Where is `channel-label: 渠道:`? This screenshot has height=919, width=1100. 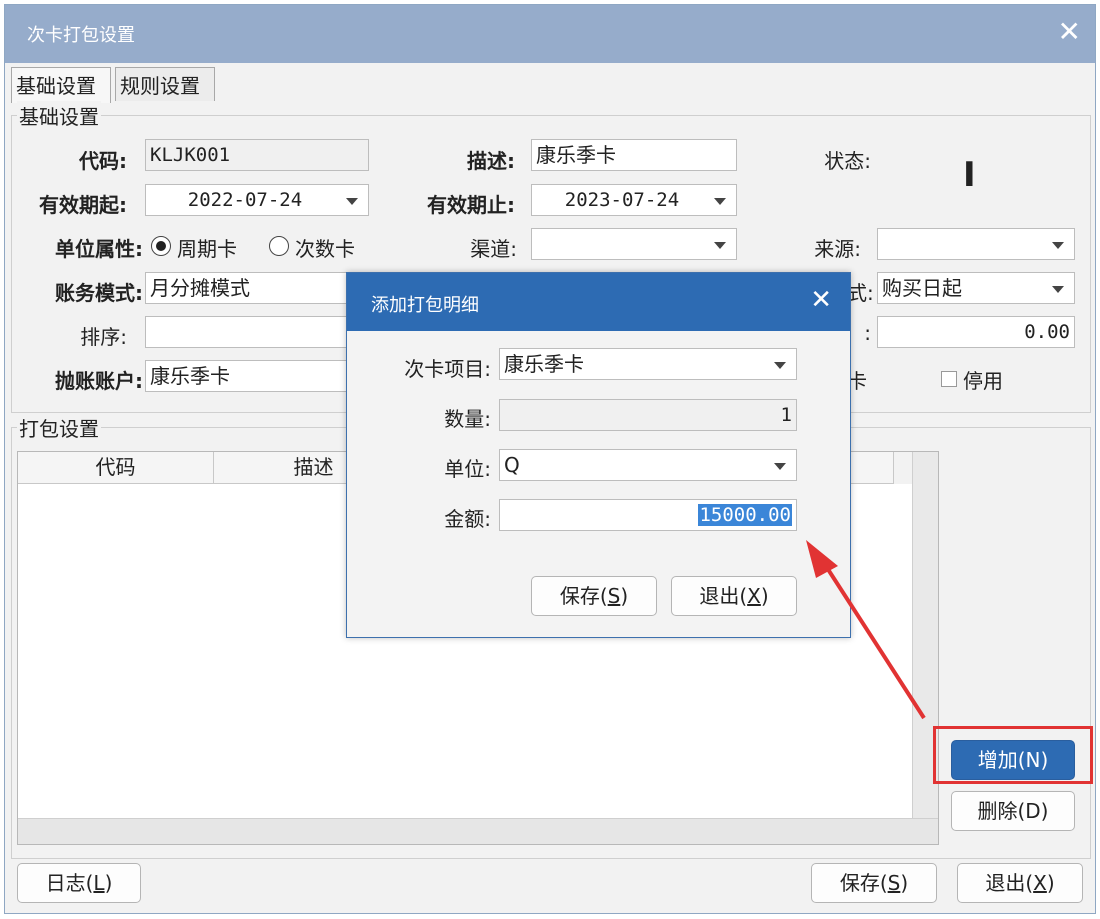
channel-label: 渠道: is located at coordinates (493, 249).